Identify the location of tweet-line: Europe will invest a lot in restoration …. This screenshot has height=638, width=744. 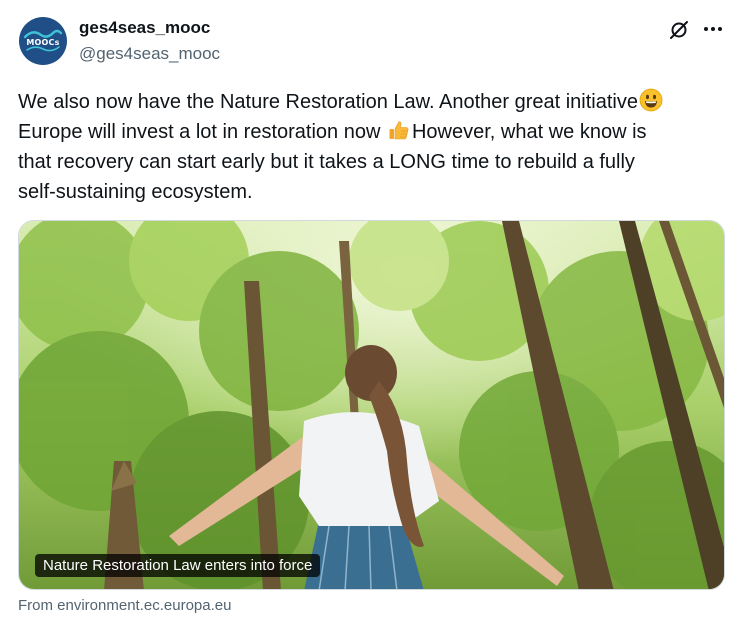
(374, 132).